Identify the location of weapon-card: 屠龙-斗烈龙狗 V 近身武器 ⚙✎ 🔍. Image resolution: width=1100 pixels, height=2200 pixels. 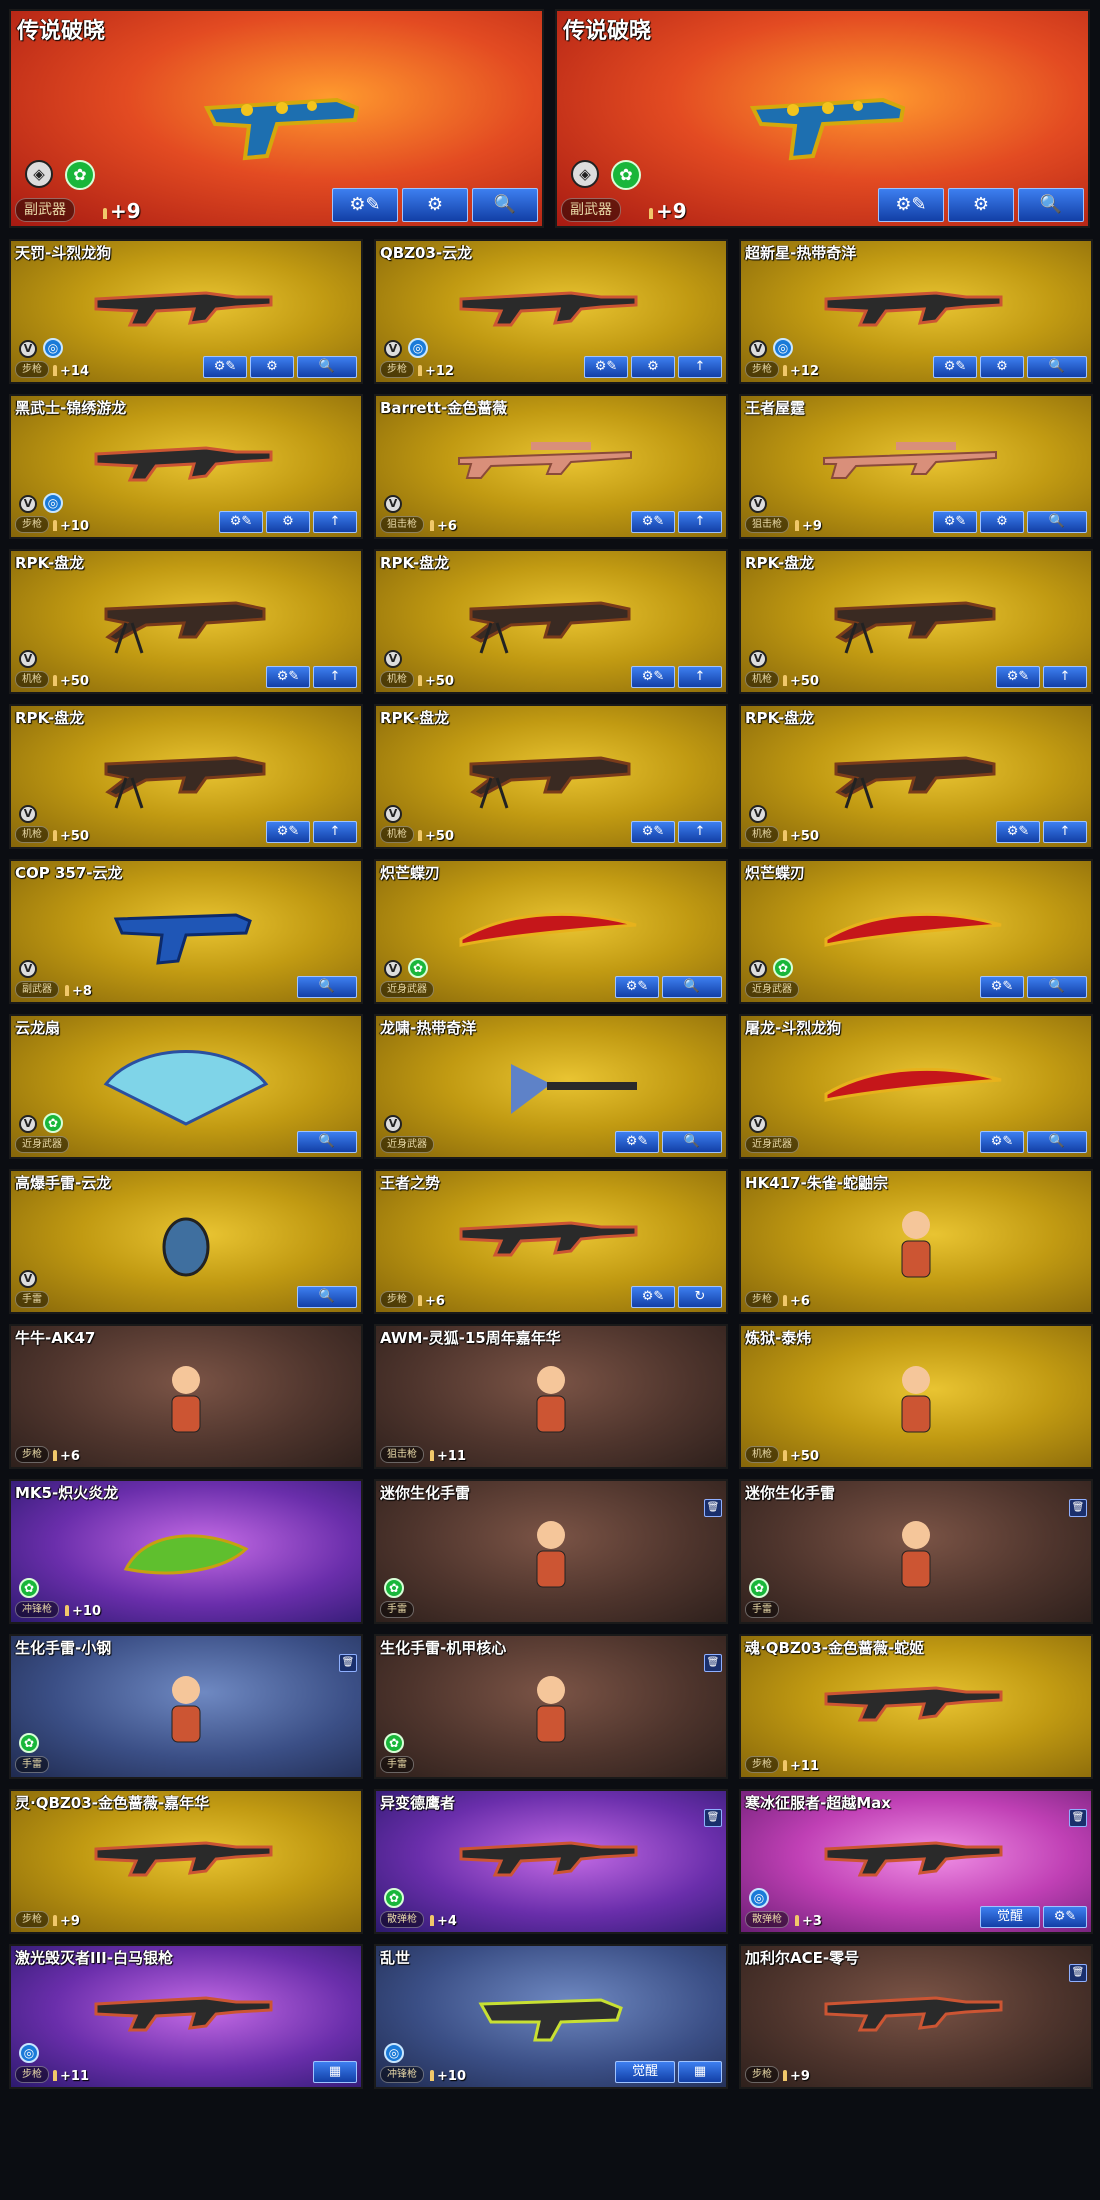
(916, 1086).